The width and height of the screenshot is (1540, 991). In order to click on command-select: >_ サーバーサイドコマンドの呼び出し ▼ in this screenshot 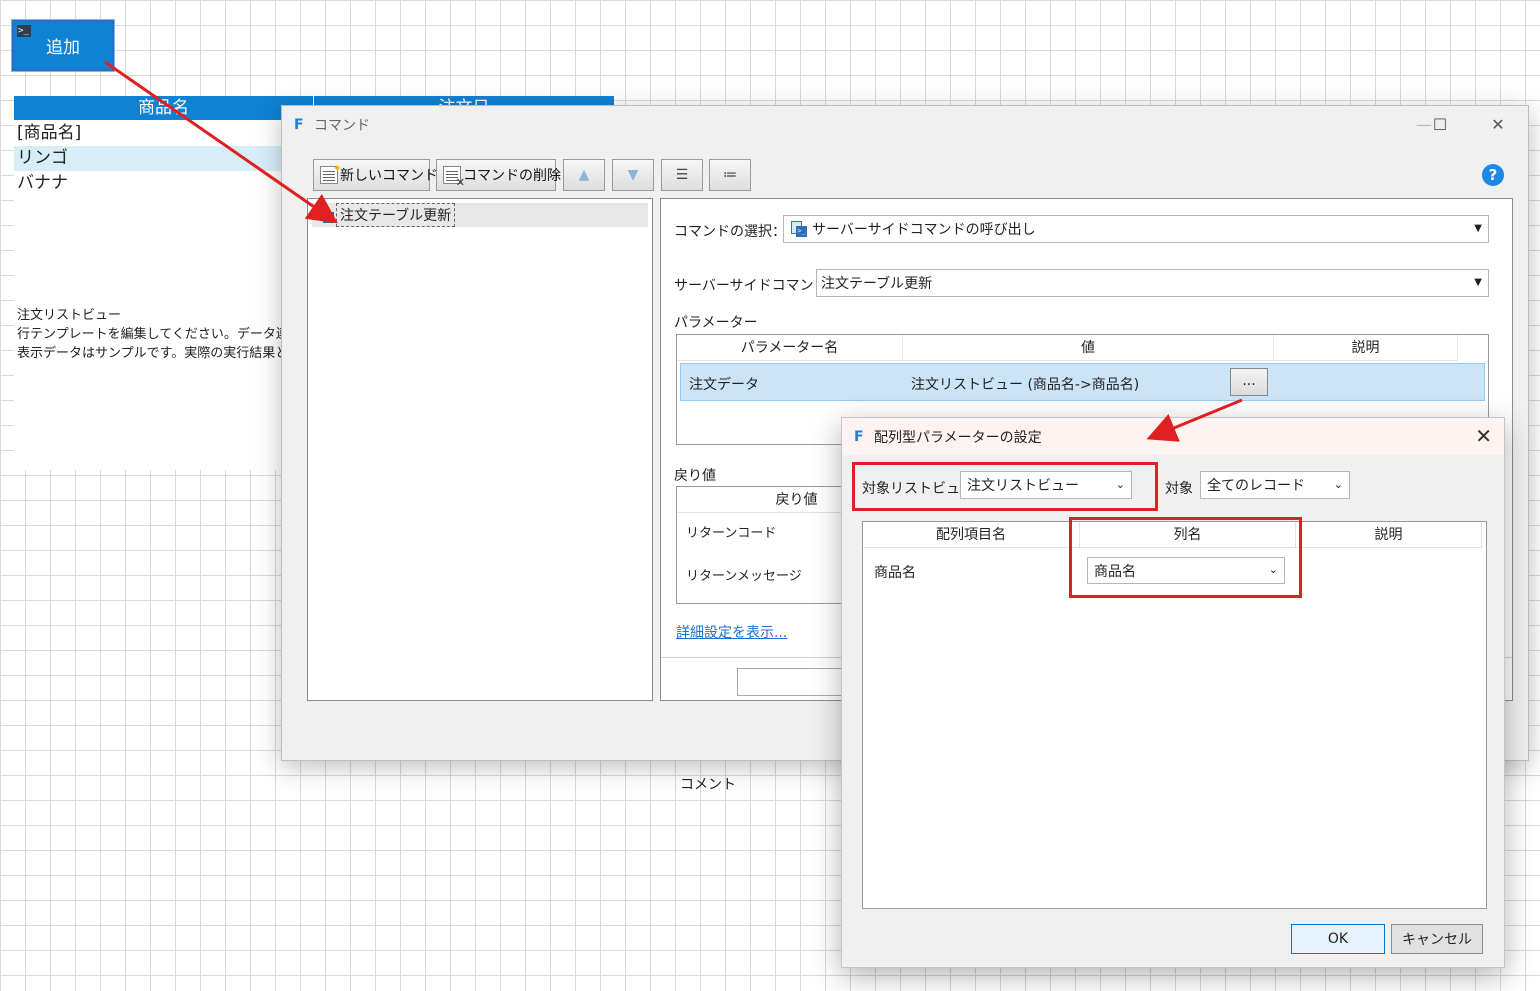, I will do `click(1136, 229)`.